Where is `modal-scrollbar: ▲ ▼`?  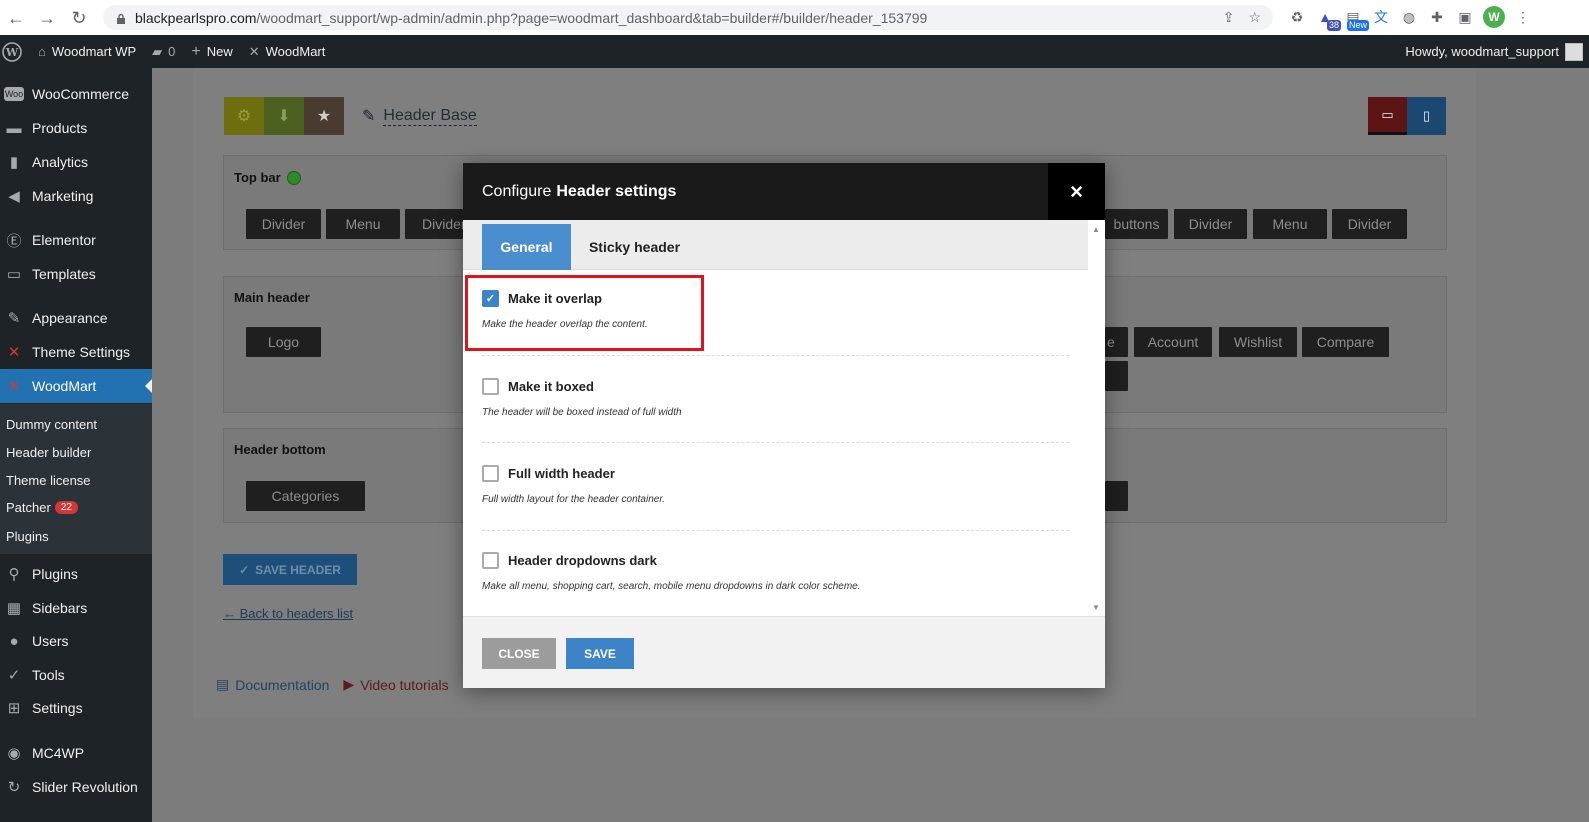
modal-scrollbar: ▲ ▼ is located at coordinates (1096, 418).